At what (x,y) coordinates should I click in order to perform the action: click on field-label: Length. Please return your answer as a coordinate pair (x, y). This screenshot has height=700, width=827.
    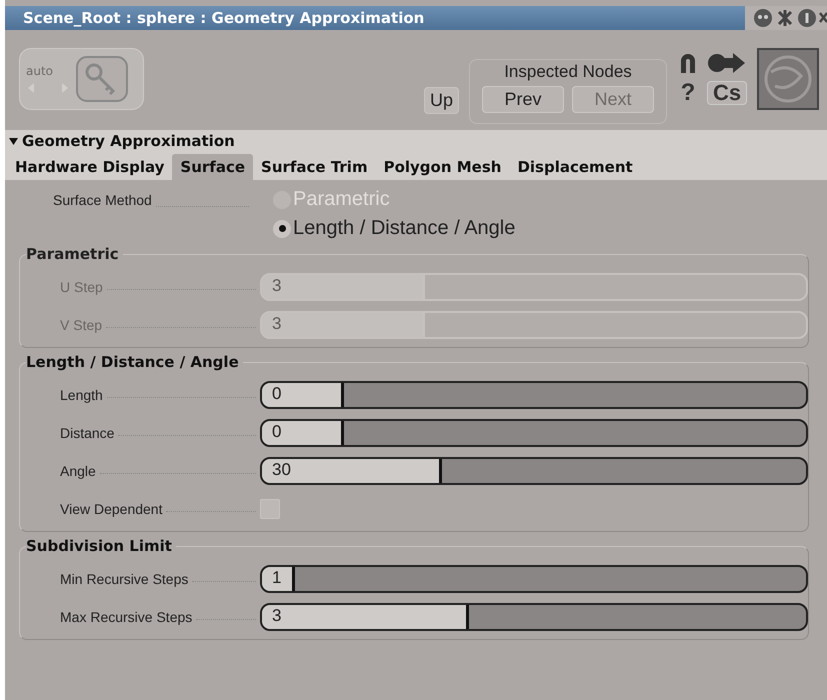
    Looking at the image, I should click on (81, 395).